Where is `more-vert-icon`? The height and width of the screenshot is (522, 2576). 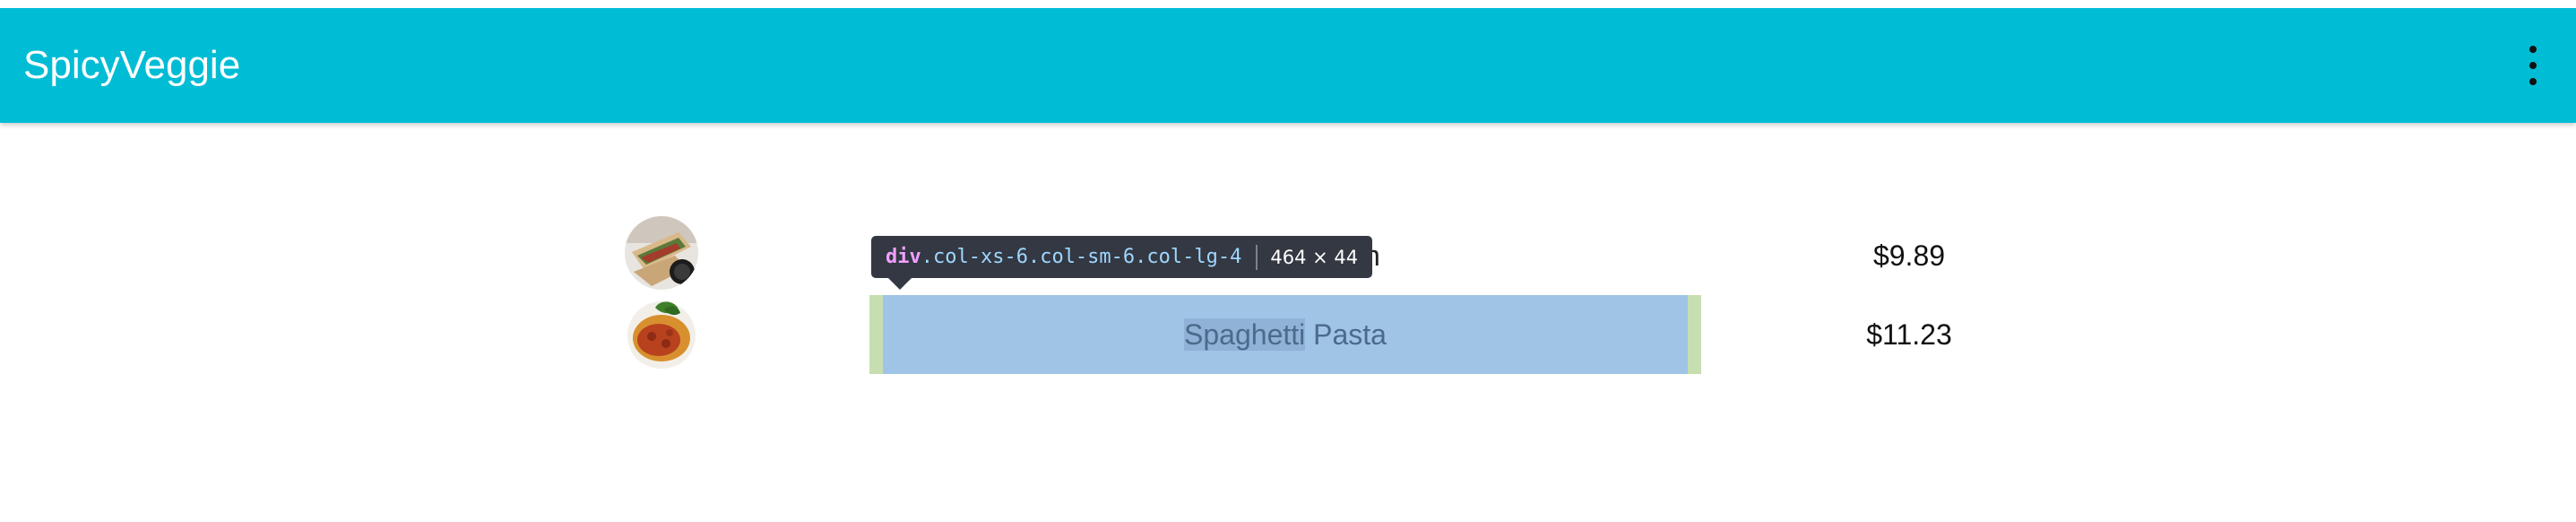
more-vert-icon is located at coordinates (2533, 65).